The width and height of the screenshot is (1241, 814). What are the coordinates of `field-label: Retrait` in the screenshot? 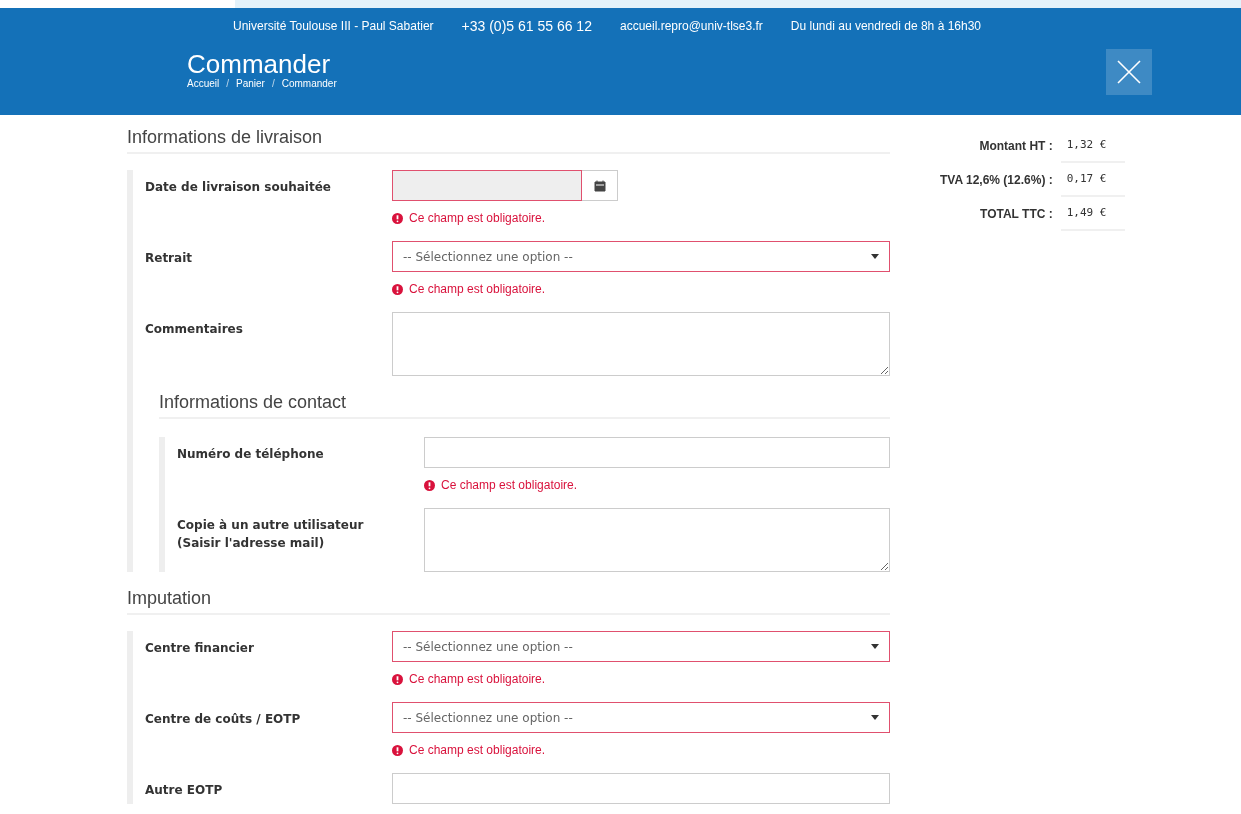 It's located at (169, 258).